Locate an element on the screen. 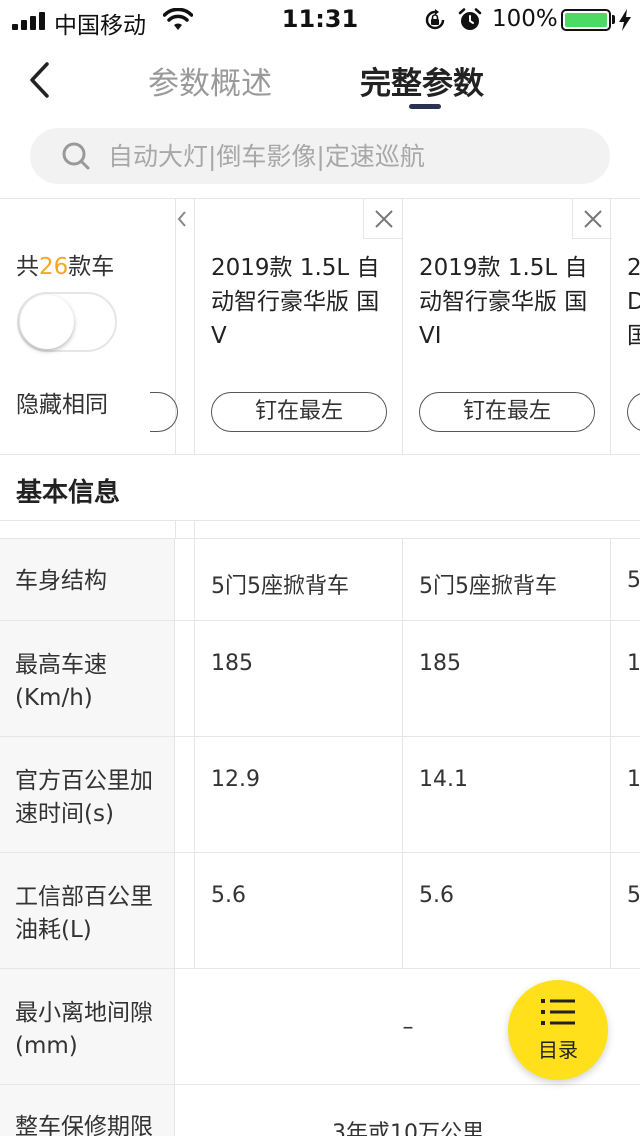  row-label: 最高车速(Km/h) is located at coordinates (87, 678).